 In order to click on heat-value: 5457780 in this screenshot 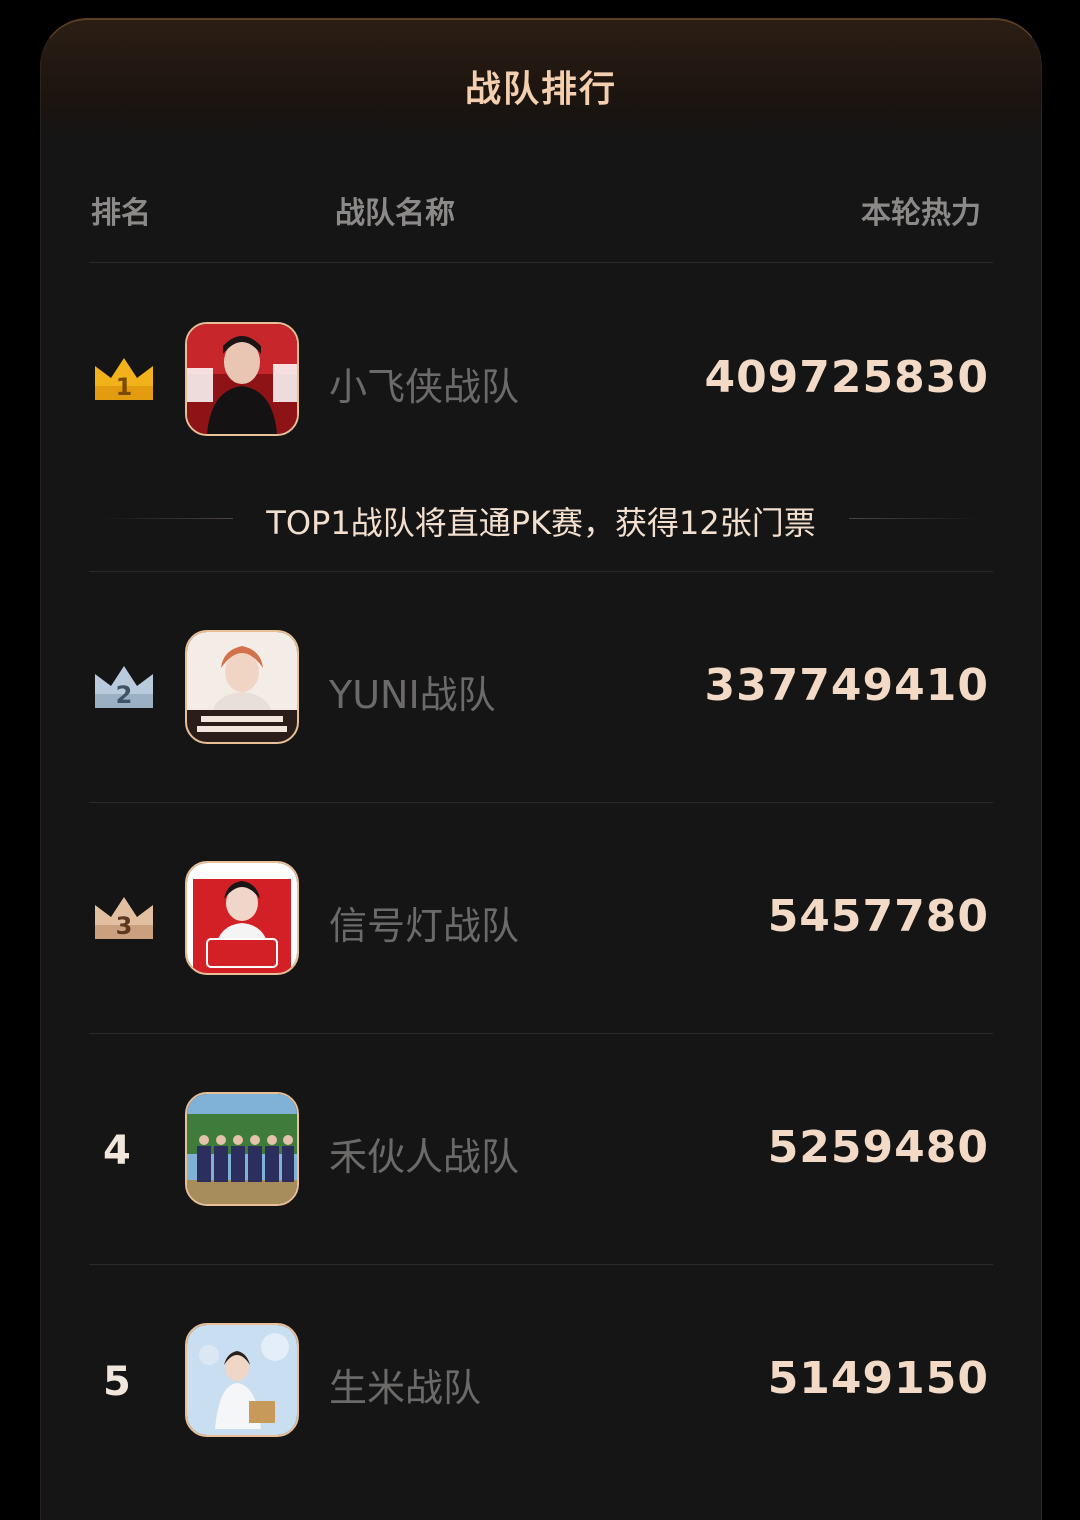, I will do `click(878, 916)`.